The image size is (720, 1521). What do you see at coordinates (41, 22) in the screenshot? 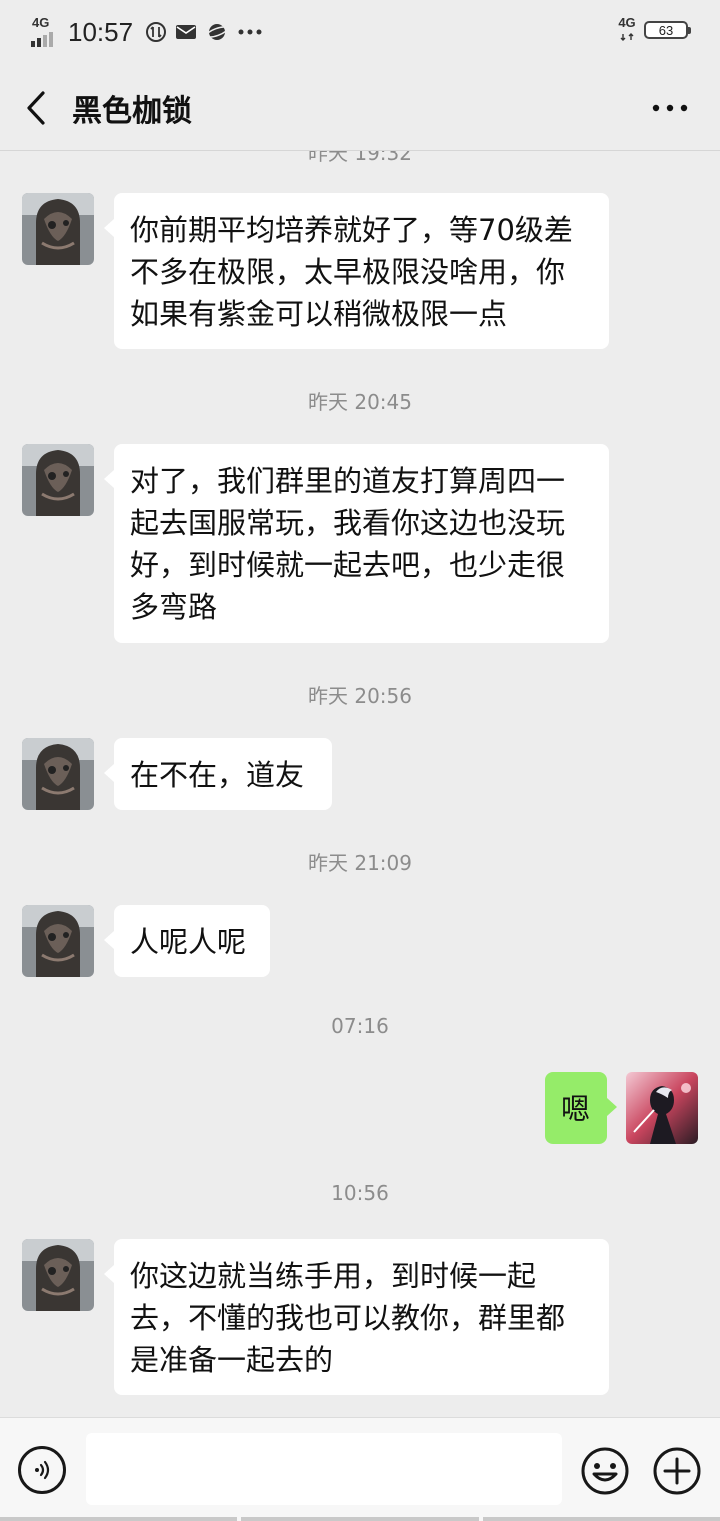
I see `network-type-label: 4G` at bounding box center [41, 22].